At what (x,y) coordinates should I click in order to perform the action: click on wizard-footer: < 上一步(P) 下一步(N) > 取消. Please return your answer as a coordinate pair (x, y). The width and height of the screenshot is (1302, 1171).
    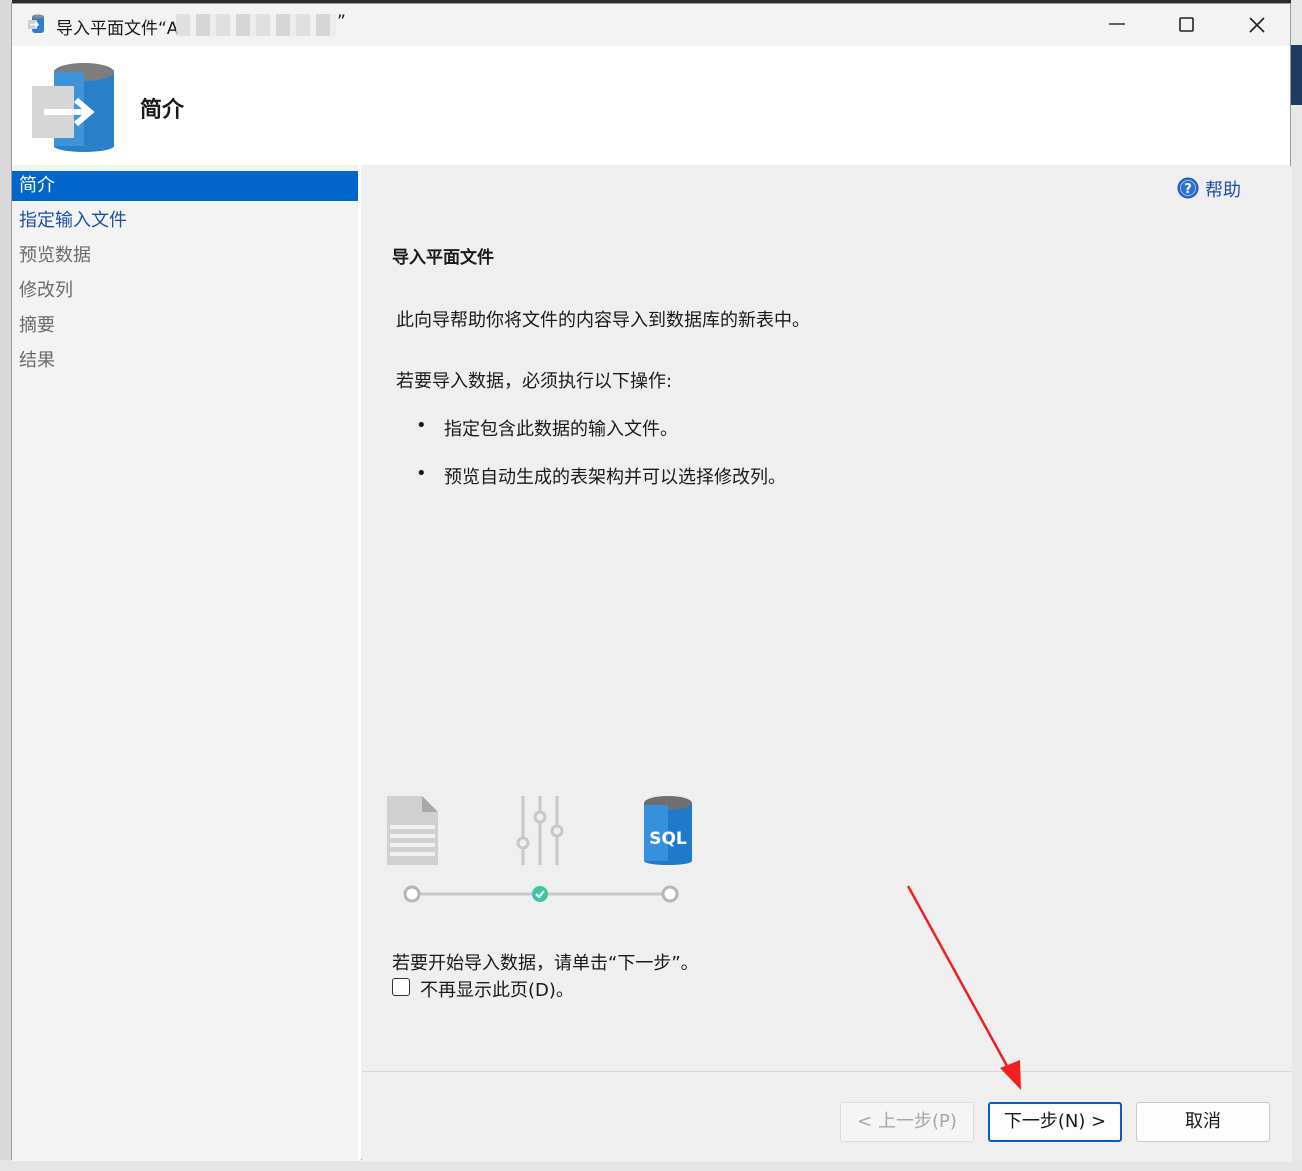
    Looking at the image, I should click on (827, 1116).